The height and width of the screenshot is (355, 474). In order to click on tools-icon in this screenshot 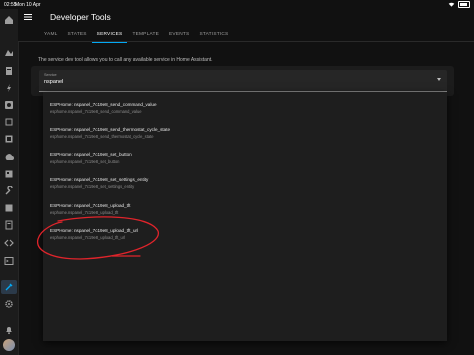, I will do `click(9, 191)`.